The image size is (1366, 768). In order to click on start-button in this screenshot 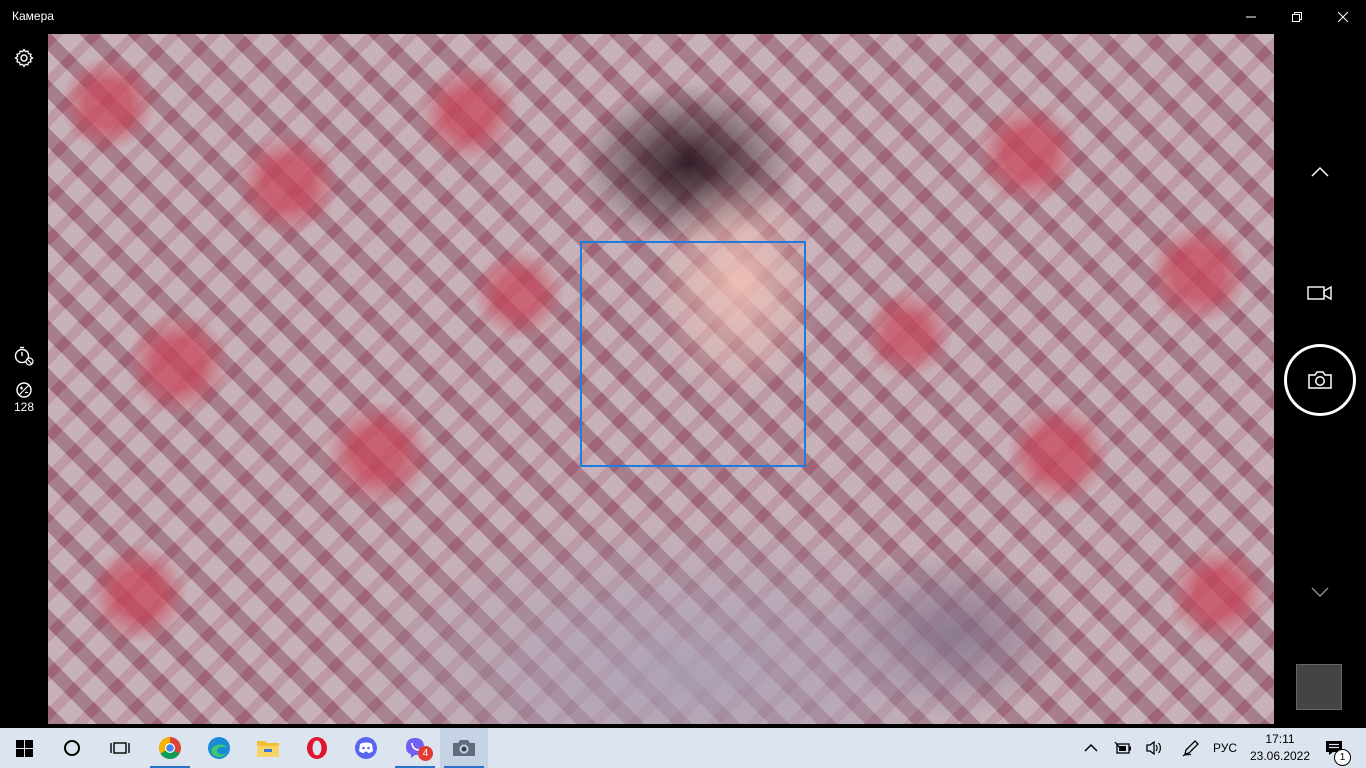, I will do `click(24, 748)`.